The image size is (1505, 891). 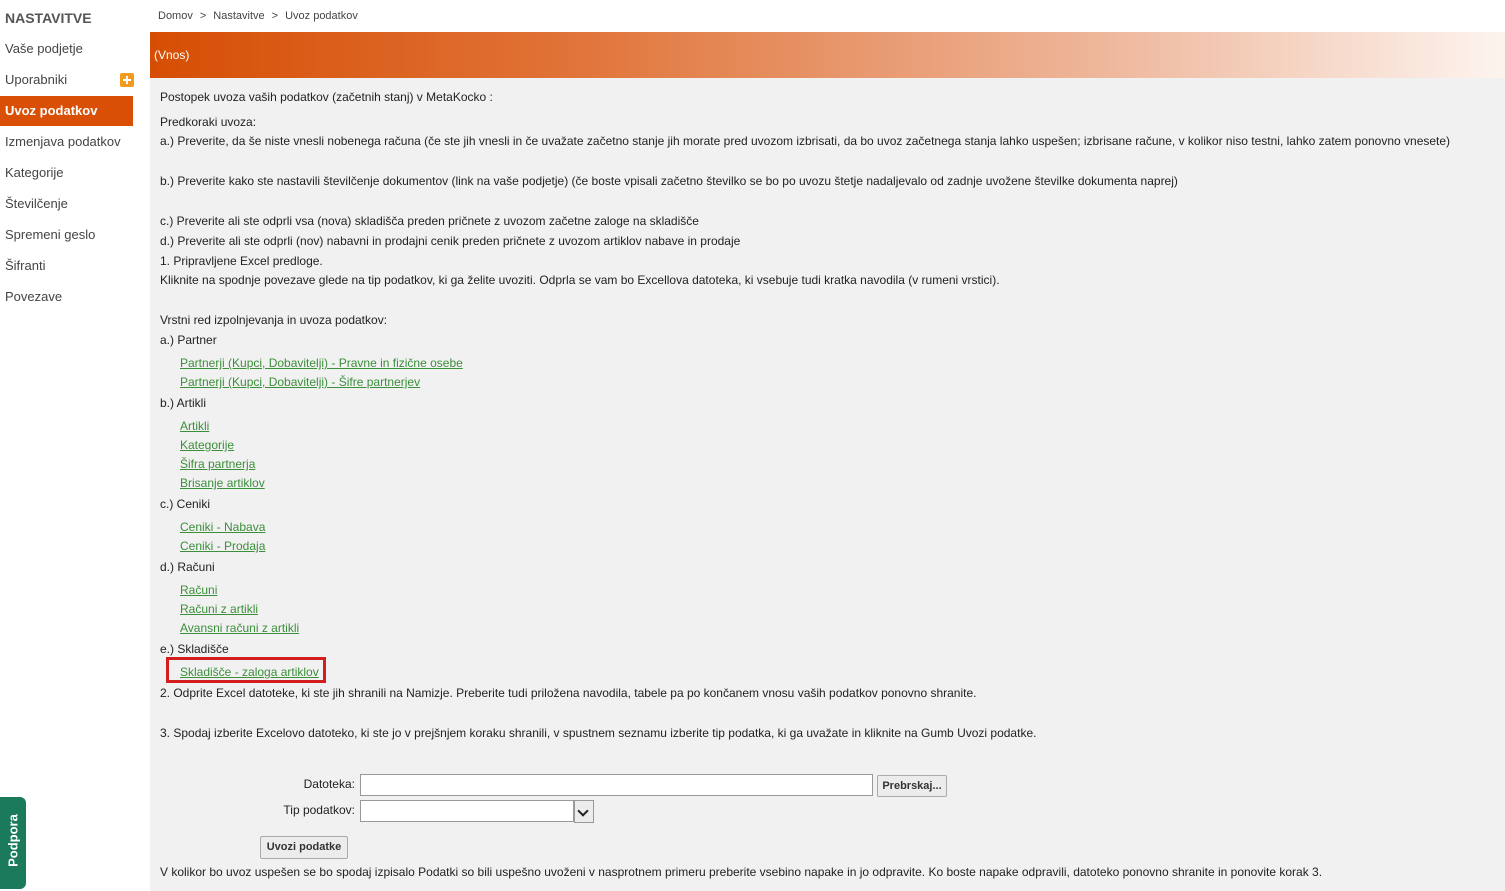 What do you see at coordinates (66, 297) in the screenshot?
I see `sidebar-item-povezave: Povezave` at bounding box center [66, 297].